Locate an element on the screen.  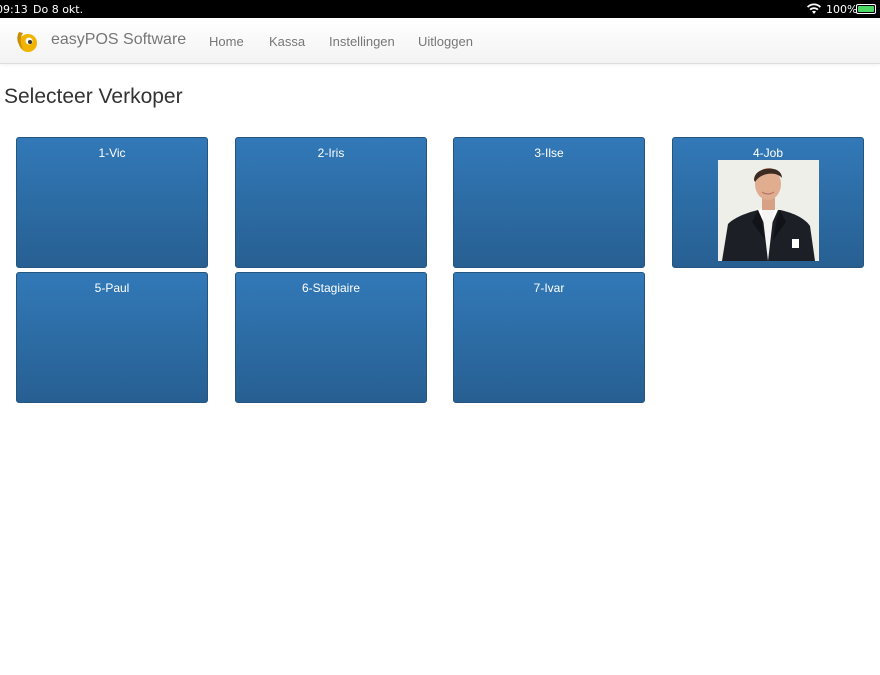
wifi-icon is located at coordinates (814, 8).